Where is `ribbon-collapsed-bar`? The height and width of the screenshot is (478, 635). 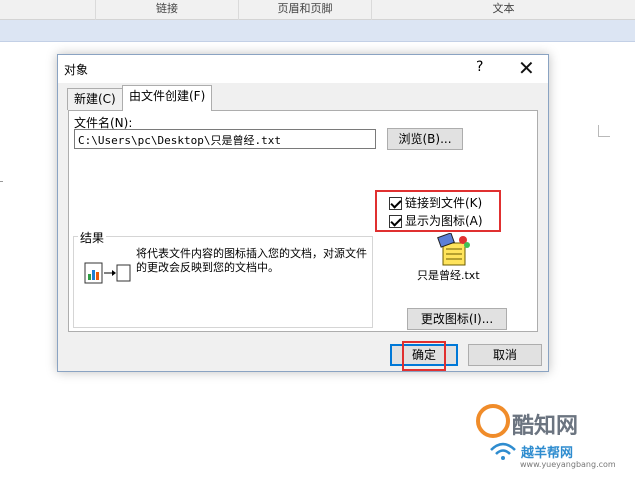 ribbon-collapsed-bar is located at coordinates (317, 31).